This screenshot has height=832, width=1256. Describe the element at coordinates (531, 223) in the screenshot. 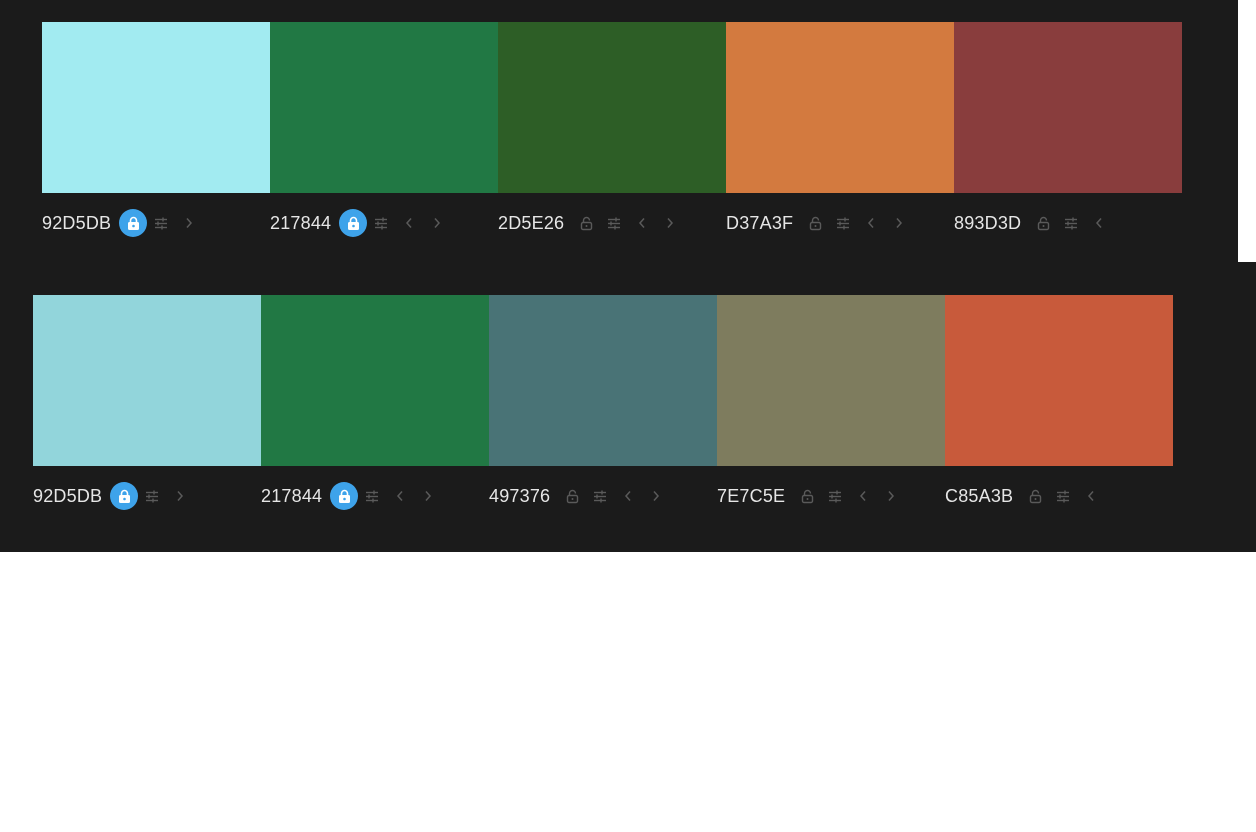

I see `hex-value: 2D5E26` at that location.